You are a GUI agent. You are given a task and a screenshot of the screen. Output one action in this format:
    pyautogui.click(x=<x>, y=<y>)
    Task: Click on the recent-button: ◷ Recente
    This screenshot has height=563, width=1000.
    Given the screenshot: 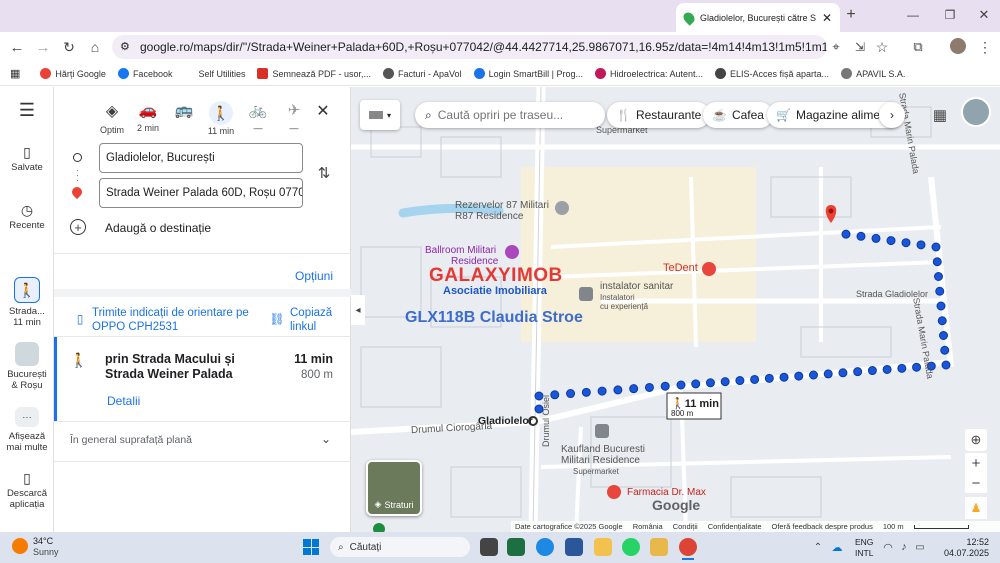 What is the action you would take?
    pyautogui.click(x=27, y=217)
    